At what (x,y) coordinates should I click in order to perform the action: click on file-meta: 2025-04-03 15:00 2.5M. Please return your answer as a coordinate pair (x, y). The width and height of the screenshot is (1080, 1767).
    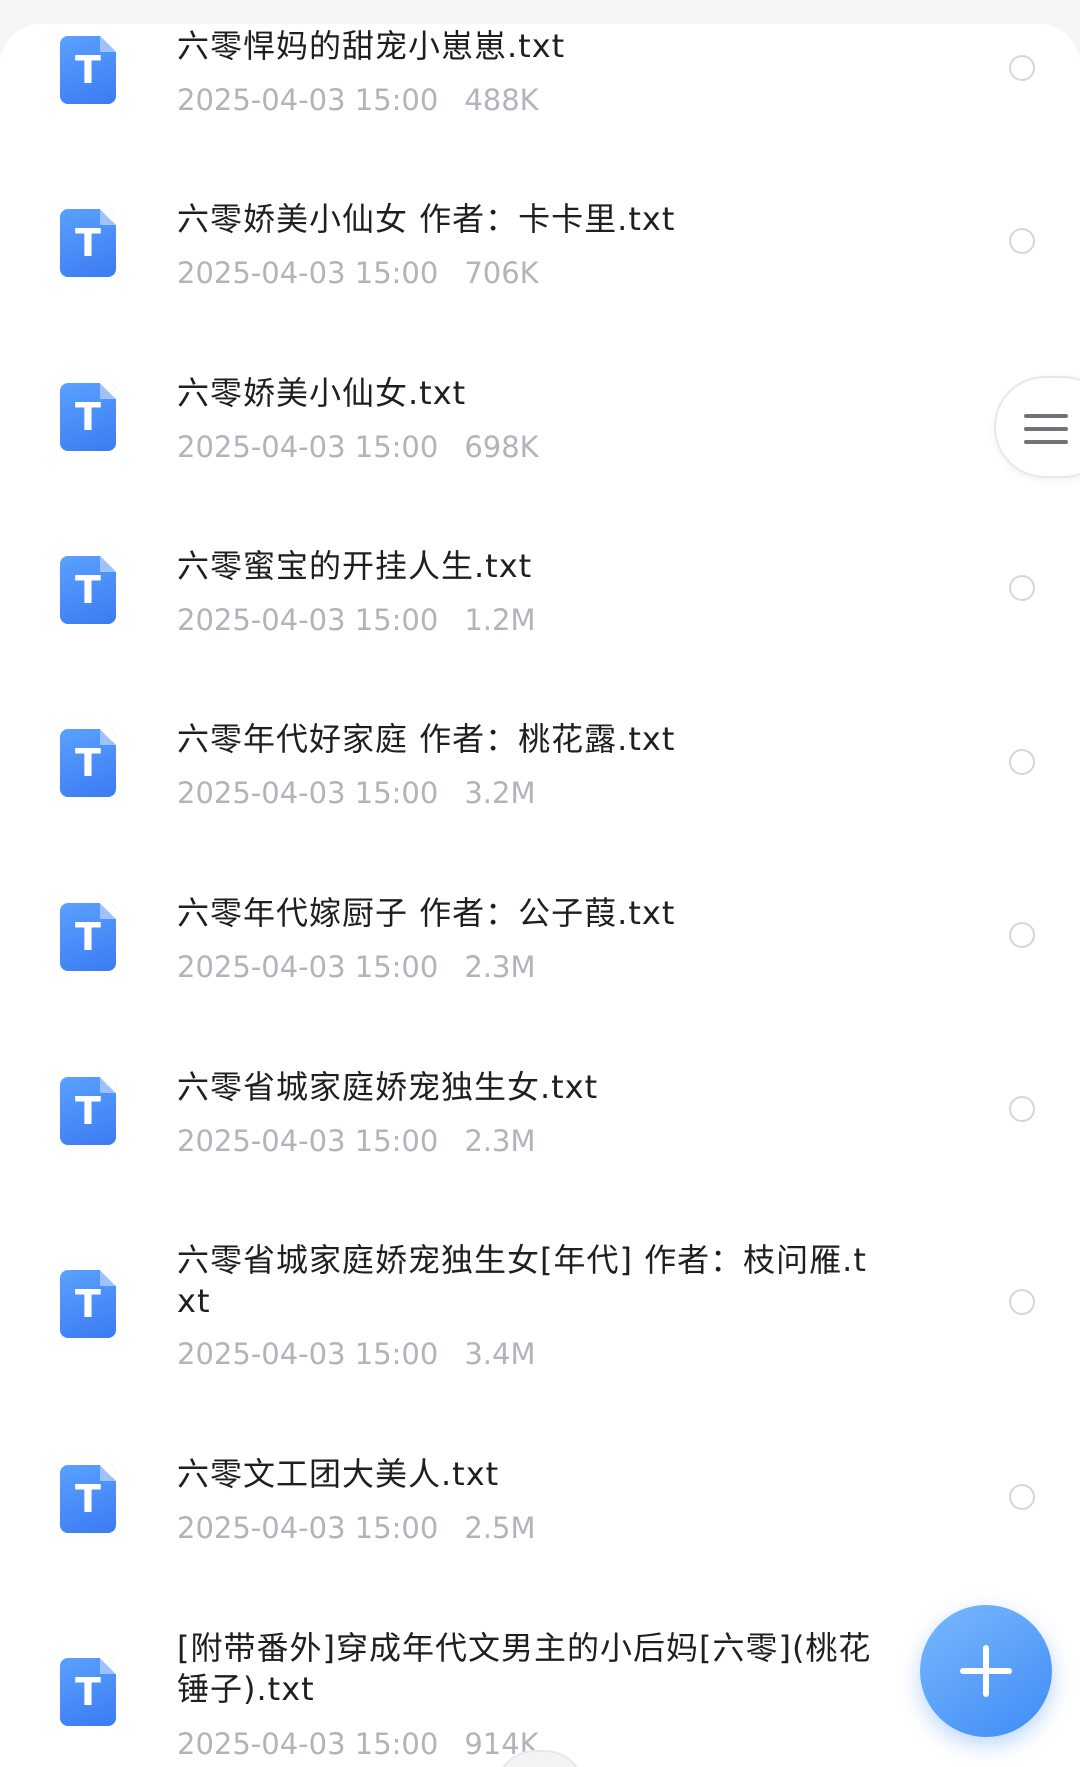
    Looking at the image, I should click on (356, 1528).